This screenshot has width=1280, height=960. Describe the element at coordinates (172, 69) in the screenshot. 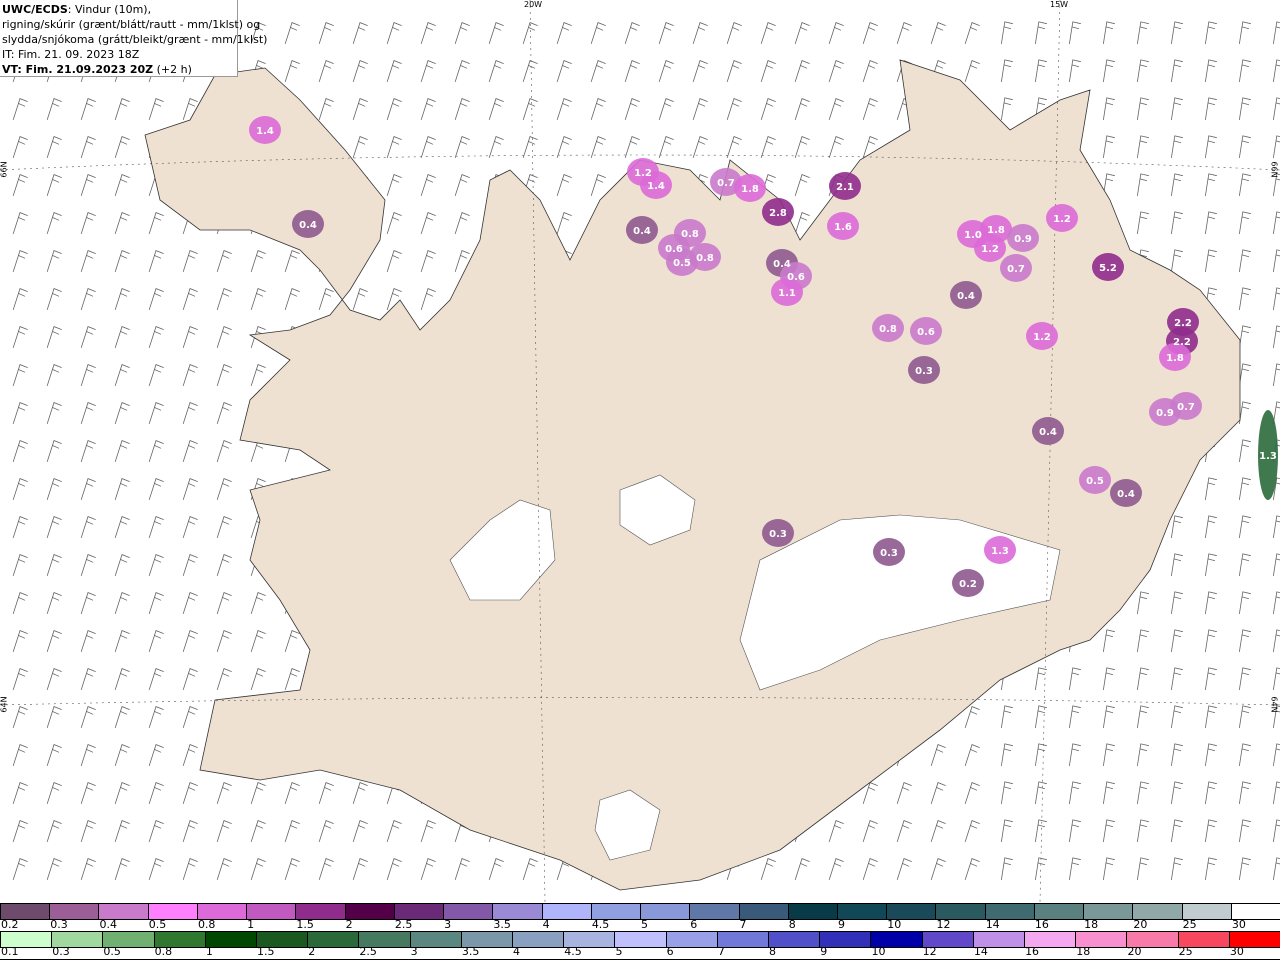

I see `lead-time: (+2 h)` at that location.